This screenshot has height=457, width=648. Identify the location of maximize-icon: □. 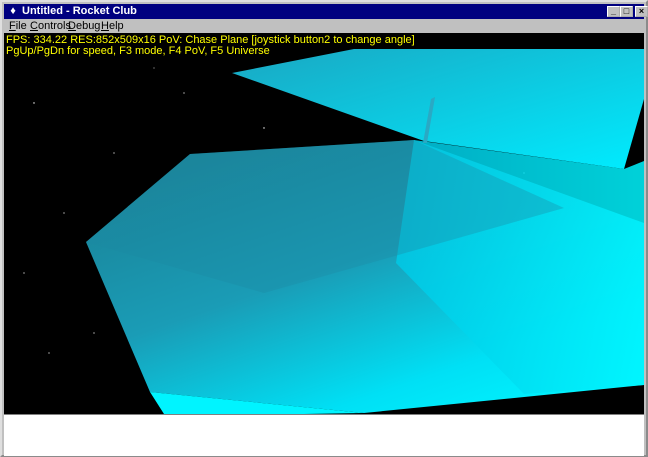
(626, 11).